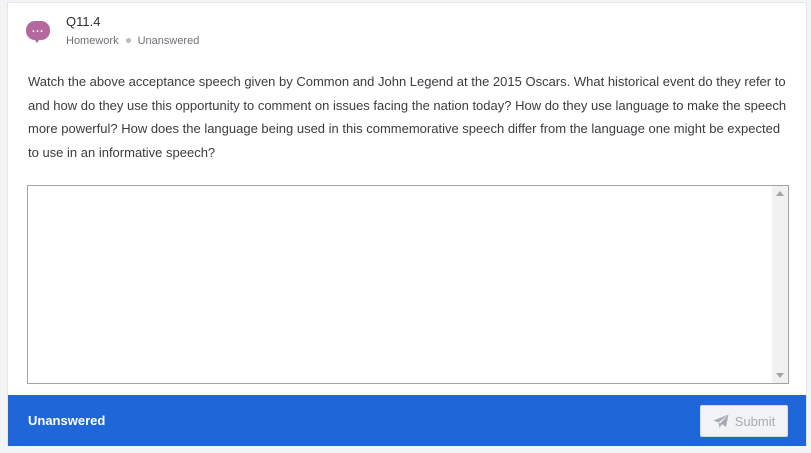  Describe the element at coordinates (92, 41) in the screenshot. I see `question-type: Homework` at that location.